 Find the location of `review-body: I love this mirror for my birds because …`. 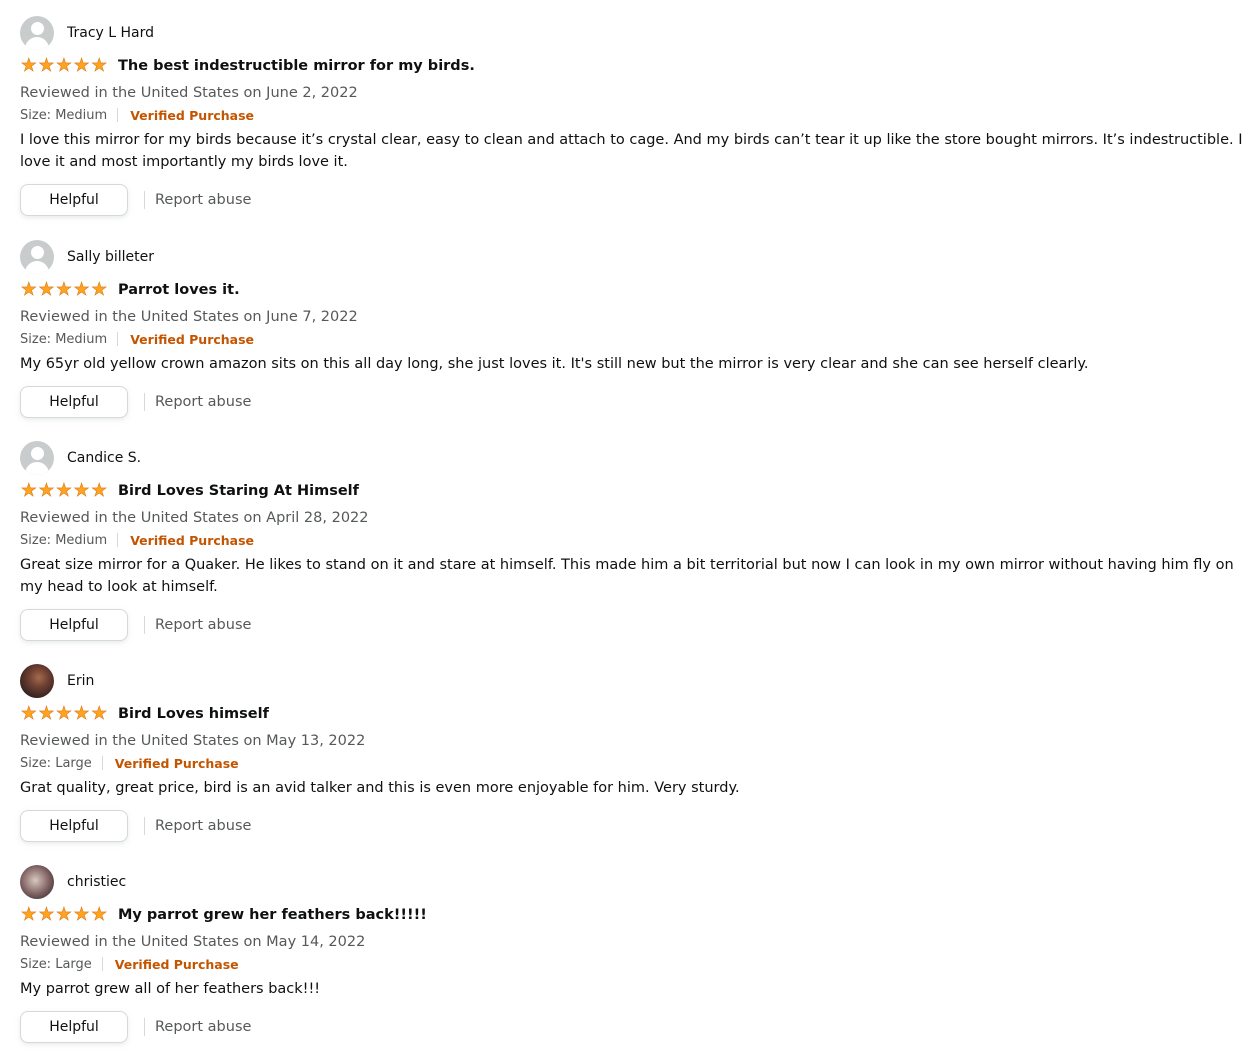

review-body: I love this mirror for my birds because … is located at coordinates (631, 151).